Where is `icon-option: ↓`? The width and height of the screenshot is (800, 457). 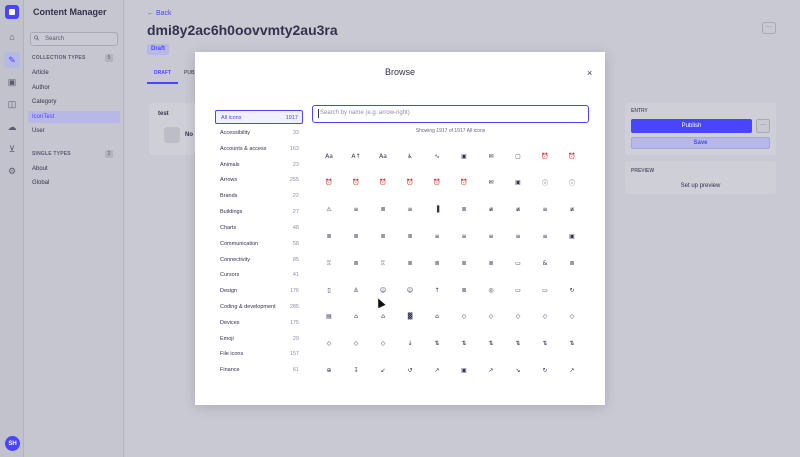 icon-option: ↓ is located at coordinates (410, 344).